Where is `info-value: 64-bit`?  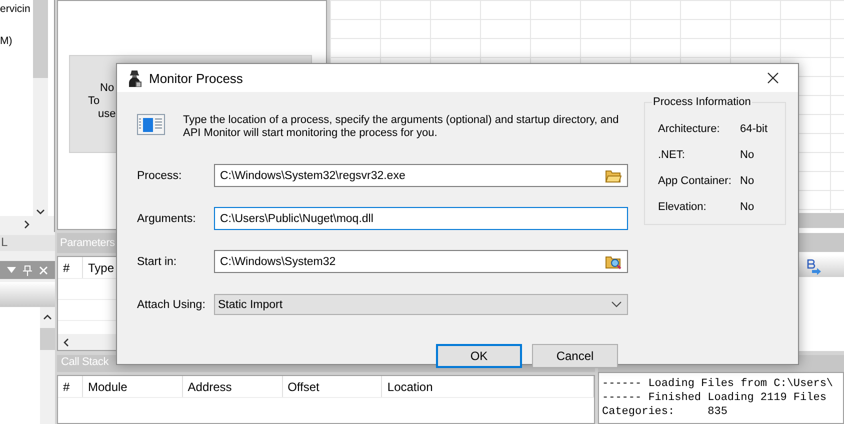
info-value: 64-bit is located at coordinates (754, 129).